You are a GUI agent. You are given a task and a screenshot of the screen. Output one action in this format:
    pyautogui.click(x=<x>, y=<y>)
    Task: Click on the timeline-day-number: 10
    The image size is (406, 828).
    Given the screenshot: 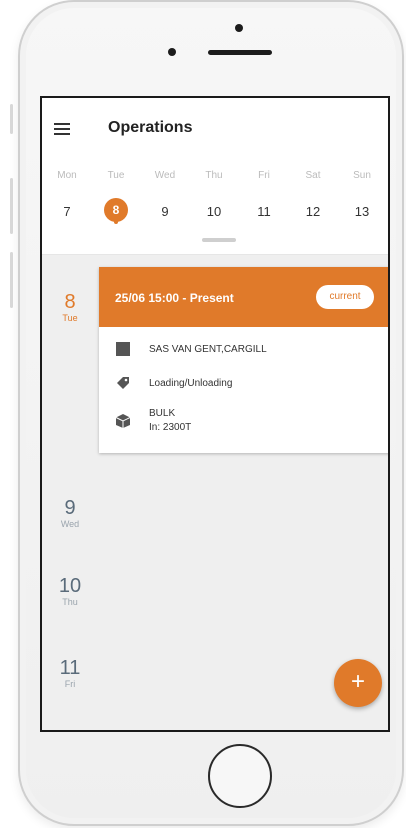 What is the action you would take?
    pyautogui.click(x=70, y=586)
    